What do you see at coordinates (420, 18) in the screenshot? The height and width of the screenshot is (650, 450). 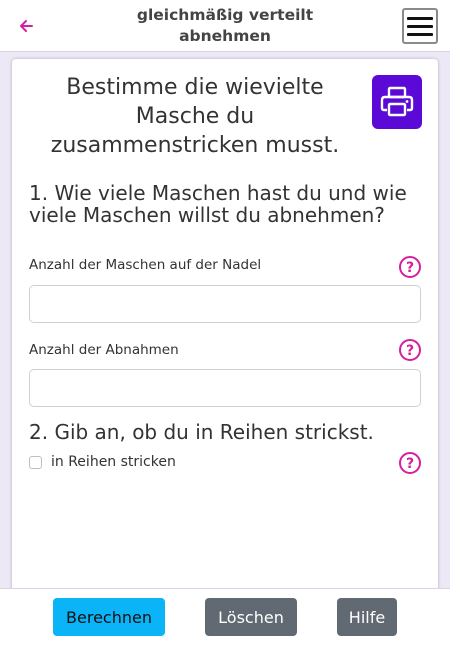 I see `hamburger-menu-icon` at bounding box center [420, 18].